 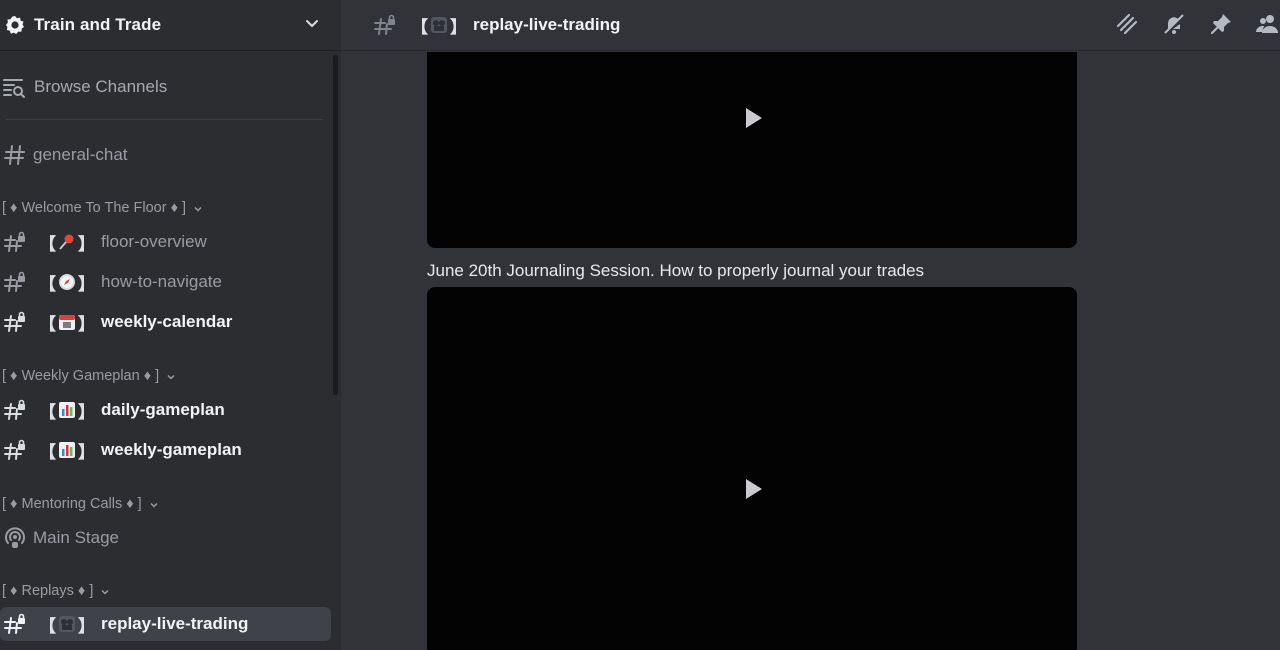 What do you see at coordinates (175, 623) in the screenshot?
I see `channel-label: replay-live-trading` at bounding box center [175, 623].